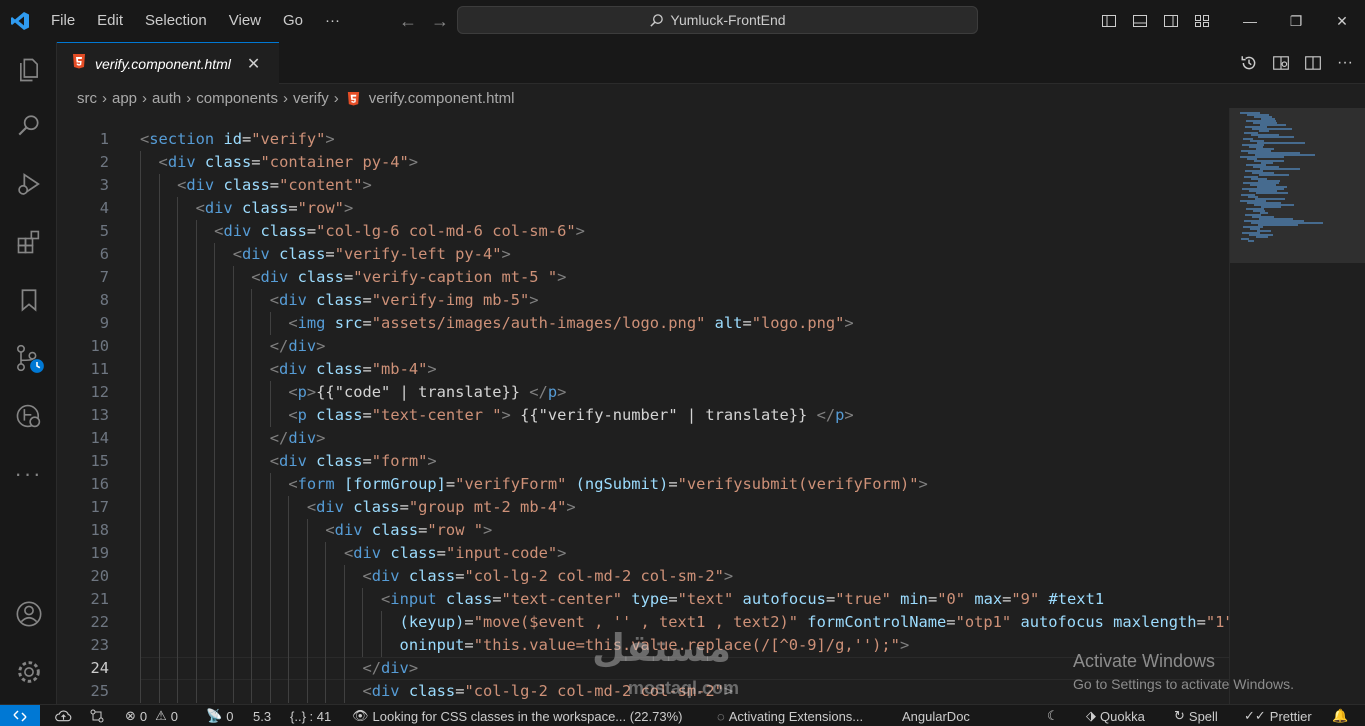 Image resolution: width=1365 pixels, height=726 pixels. Describe the element at coordinates (1271, 207) in the screenshot. I see `minimap-line` at that location.